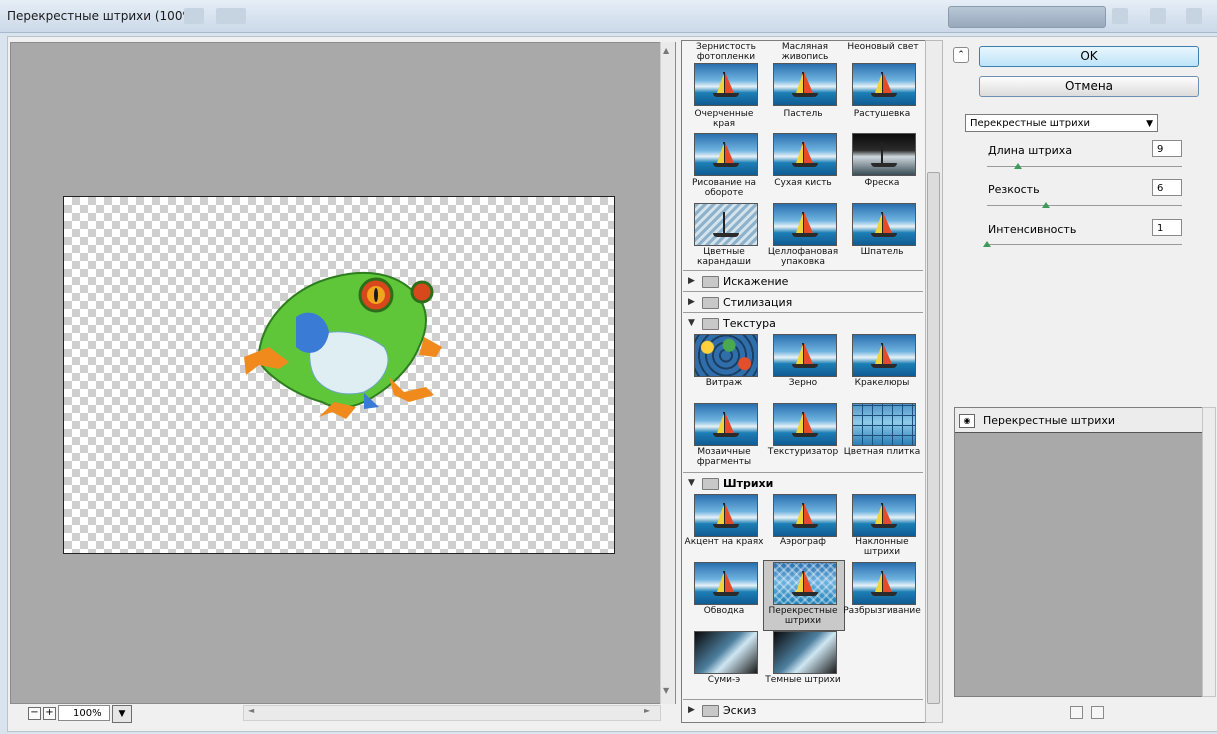 This screenshot has width=1217, height=734. I want to click on zoom-level-field: 100%, so click(84, 713).